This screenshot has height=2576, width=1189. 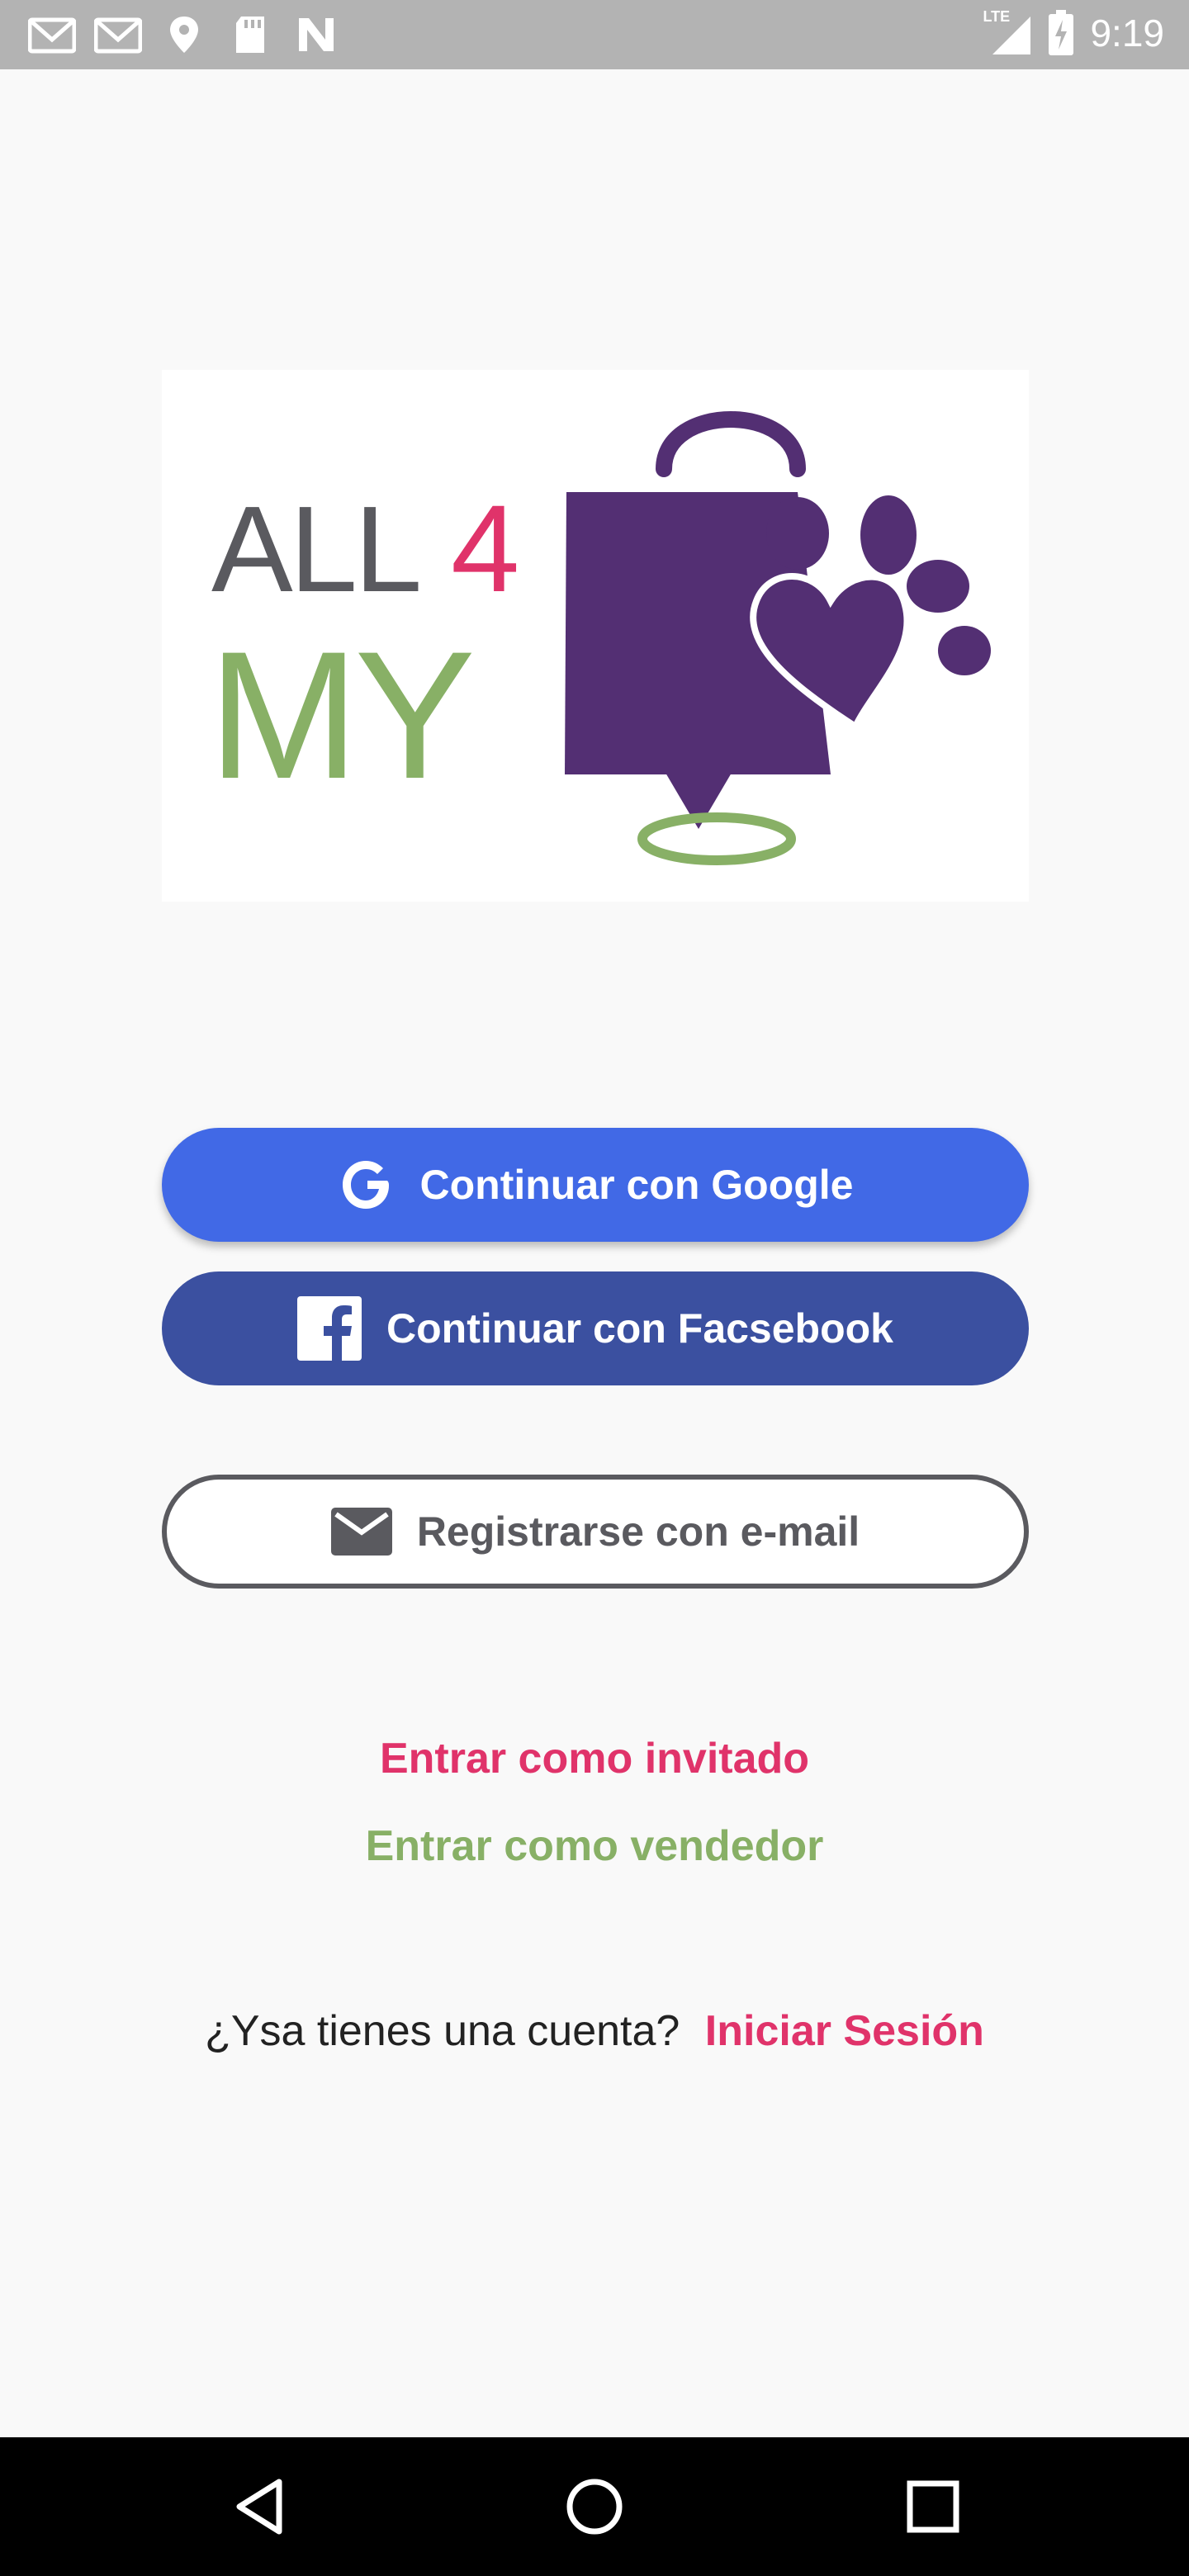 What do you see at coordinates (315, 549) in the screenshot?
I see `svg-text: ALL` at bounding box center [315, 549].